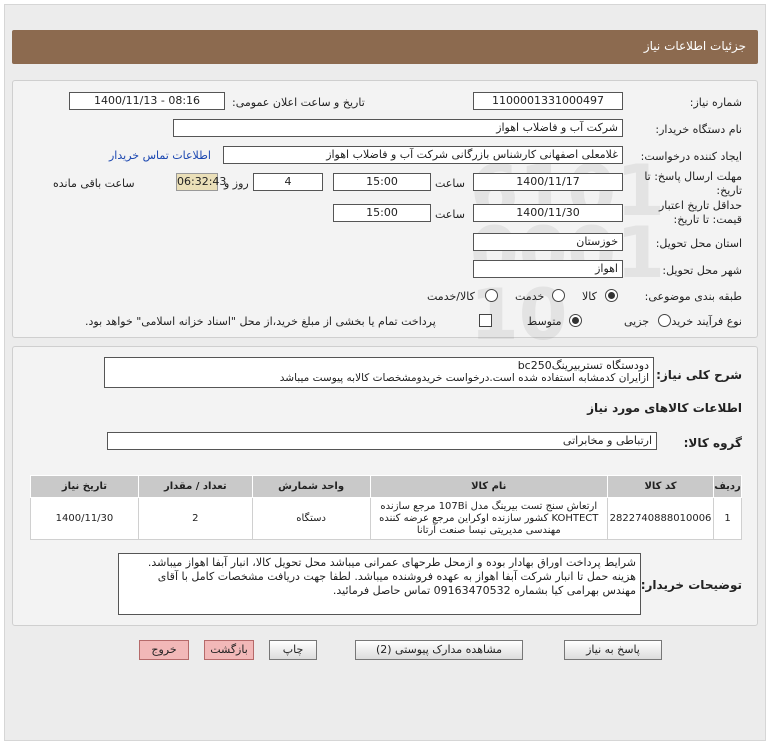  I want to click on col-date: تاریخ نیاز, so click(84, 486).